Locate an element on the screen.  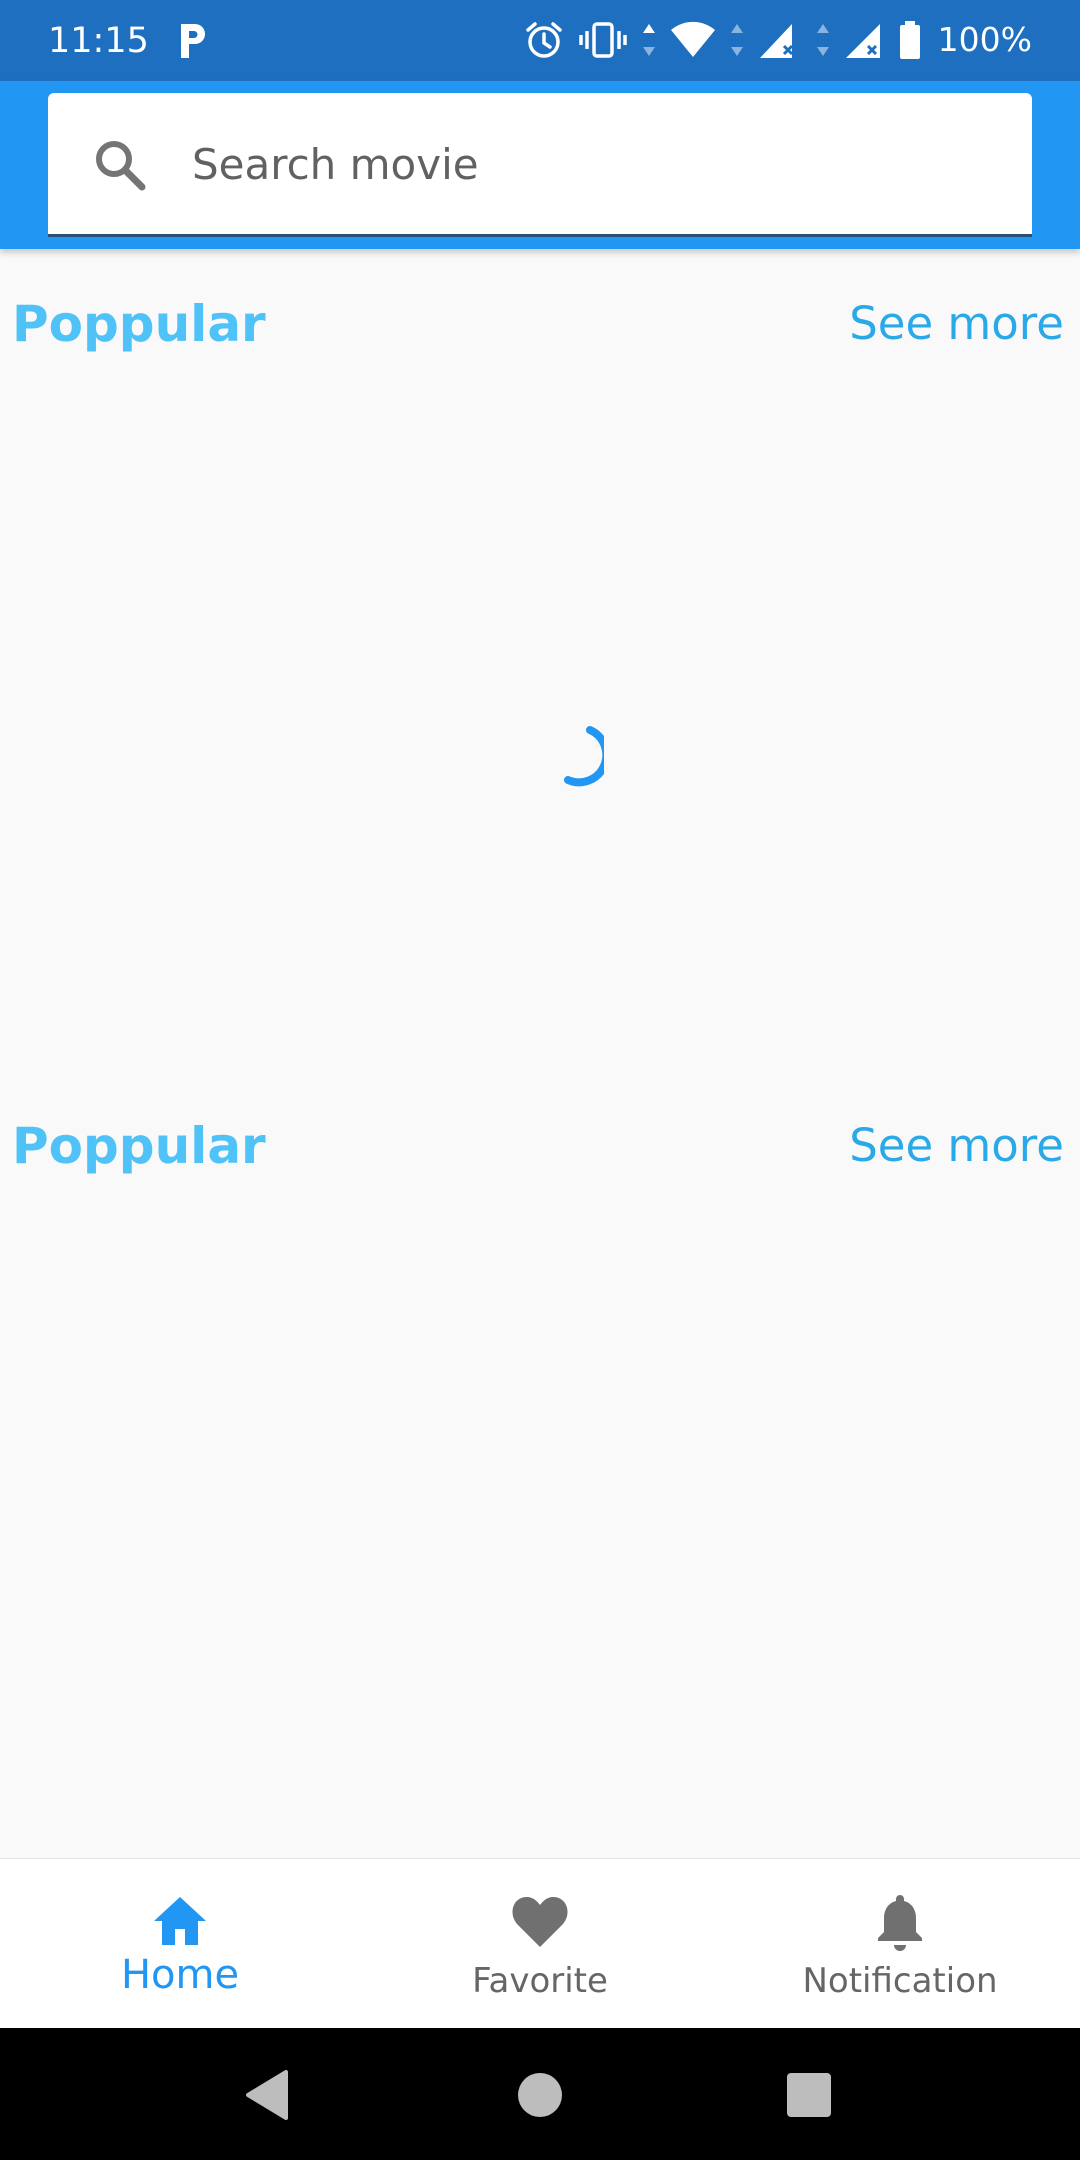
nav-item-home: Home is located at coordinates (180, 1944).